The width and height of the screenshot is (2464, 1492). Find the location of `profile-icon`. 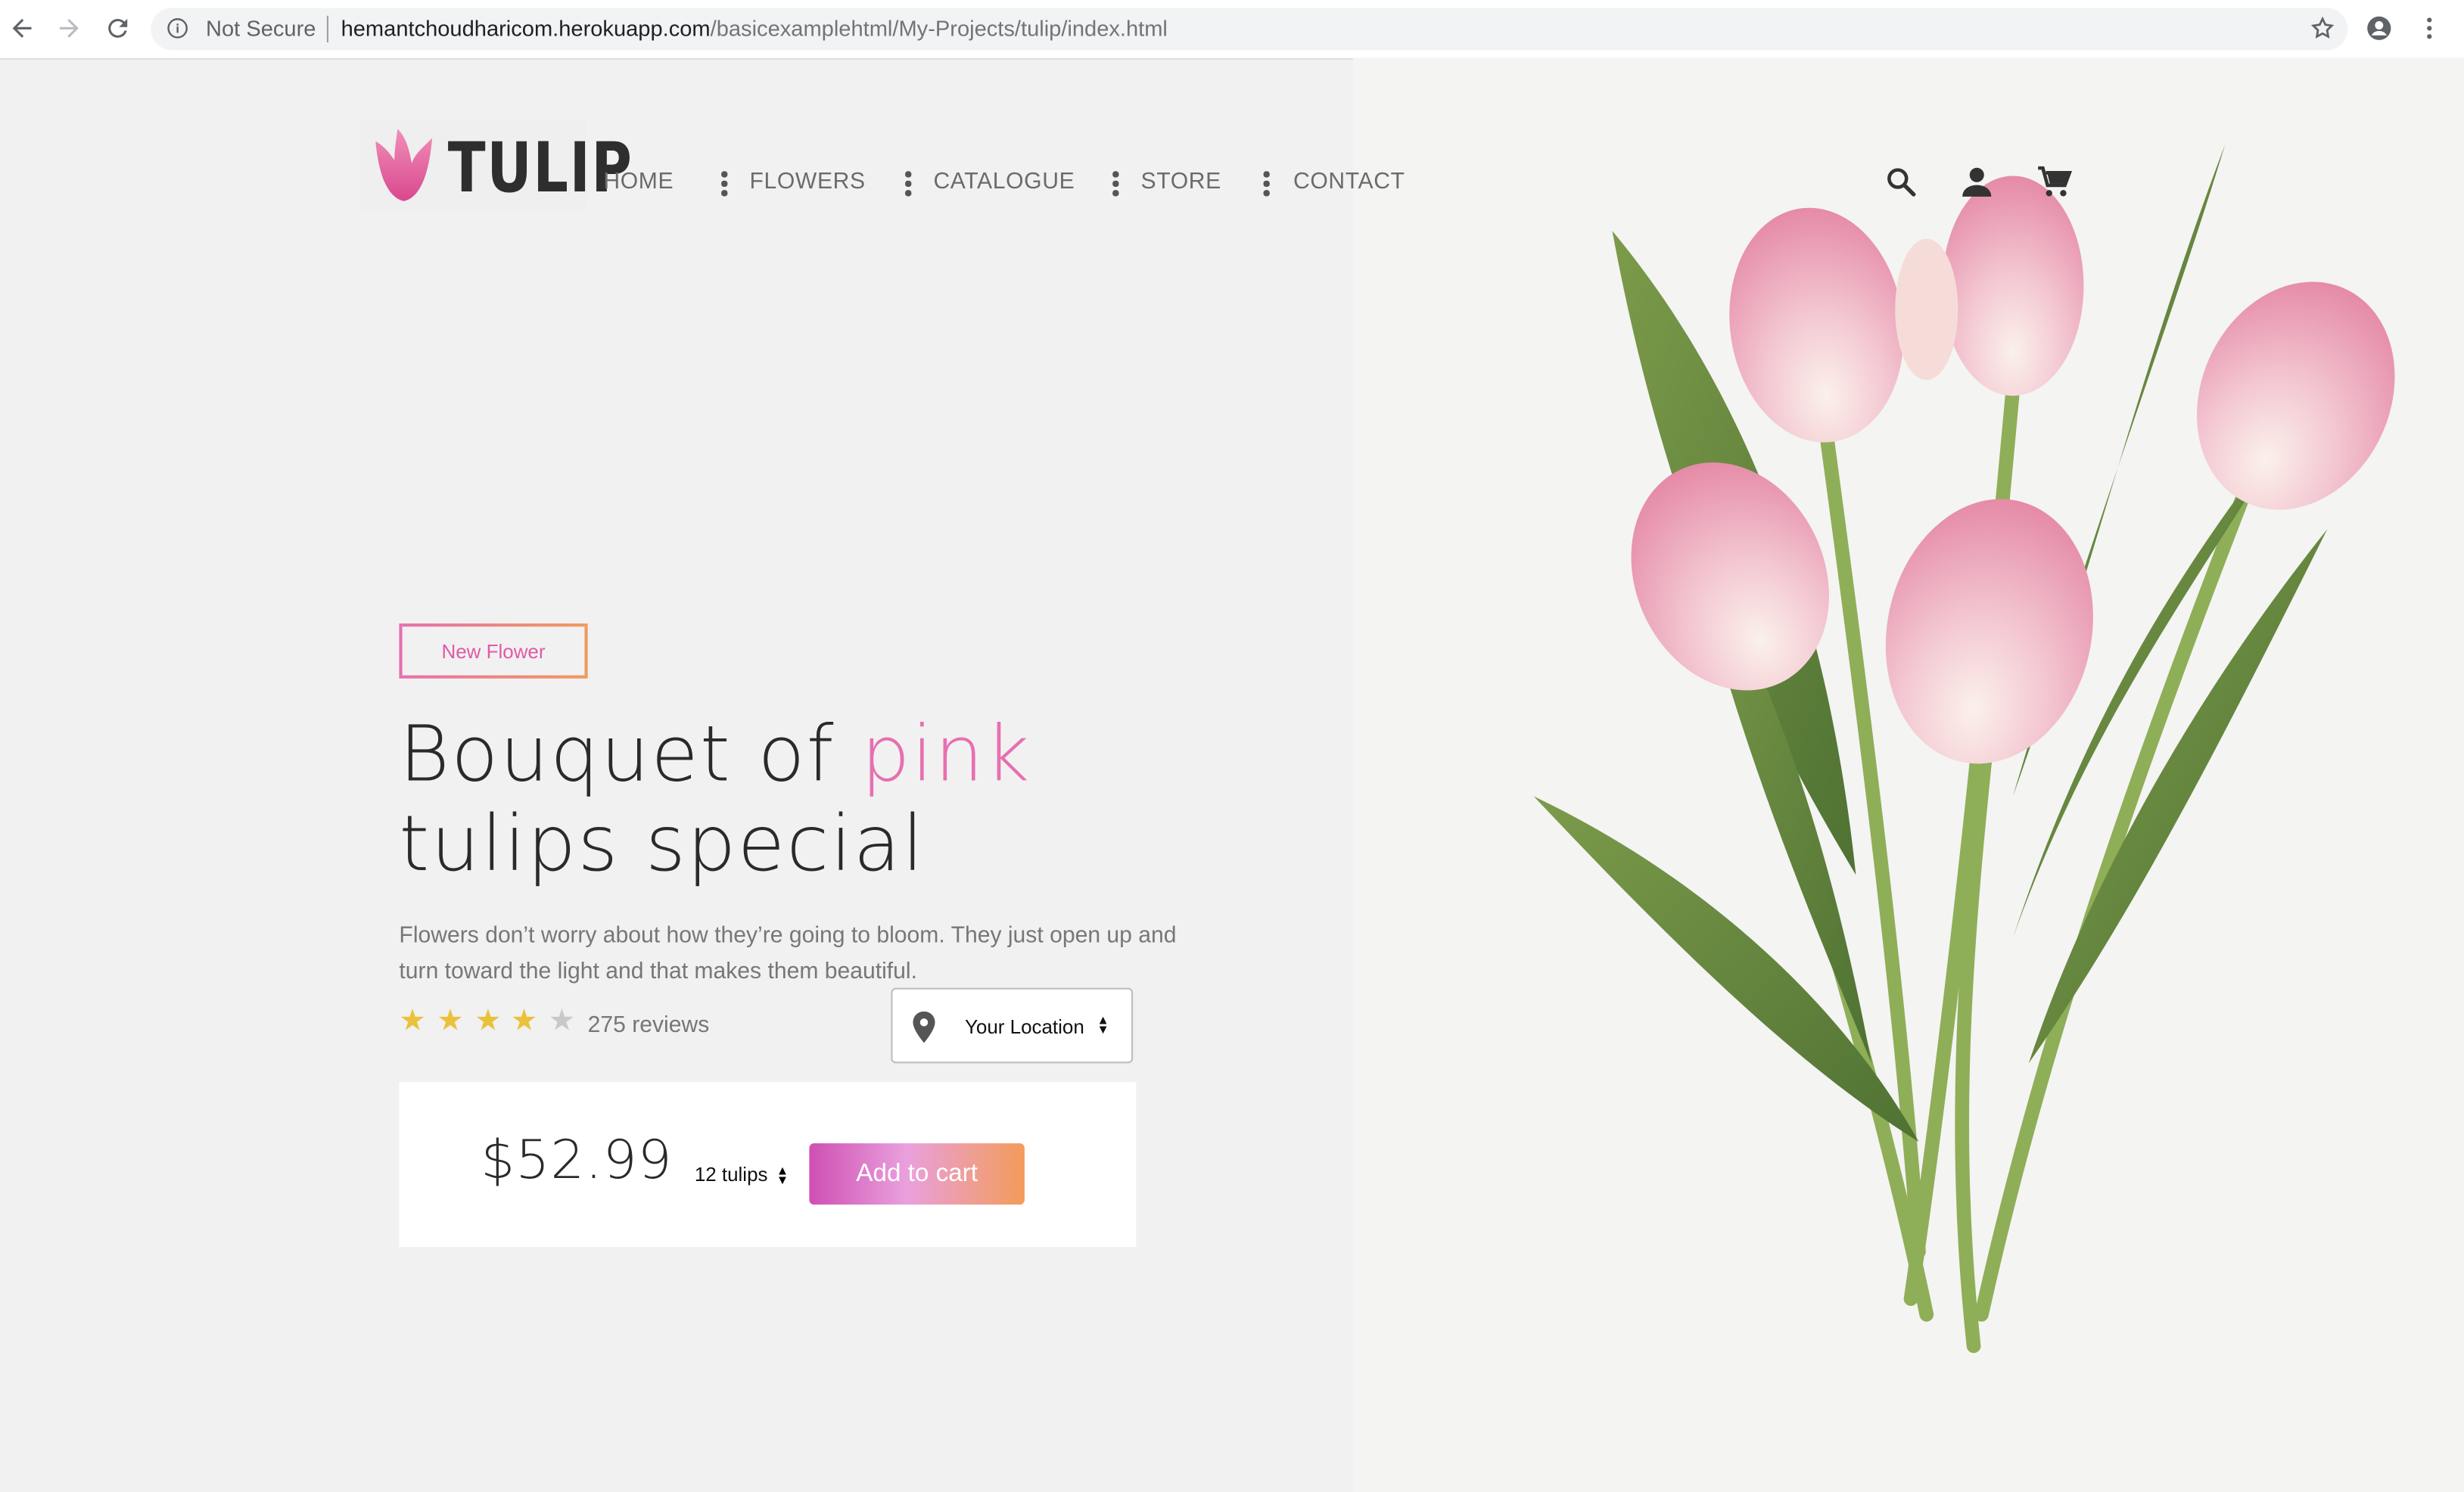

profile-icon is located at coordinates (2379, 28).